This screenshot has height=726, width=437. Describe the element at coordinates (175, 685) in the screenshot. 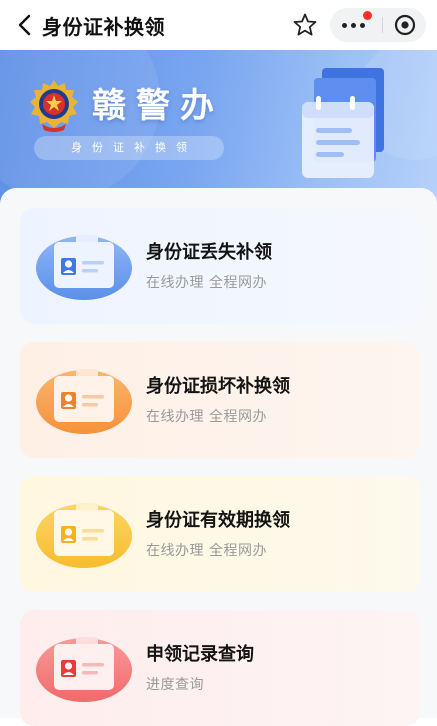

I see `service-subtitle: 进度查询` at that location.